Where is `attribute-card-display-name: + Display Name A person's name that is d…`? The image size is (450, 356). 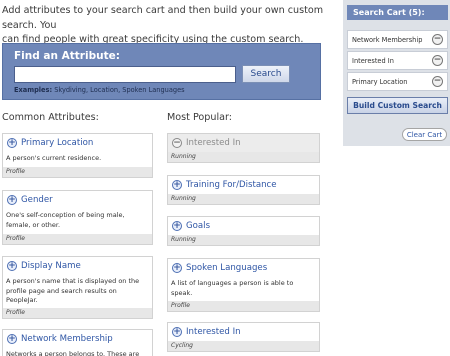 attribute-card-display-name: + Display Name A person's name that is d… is located at coordinates (77, 287).